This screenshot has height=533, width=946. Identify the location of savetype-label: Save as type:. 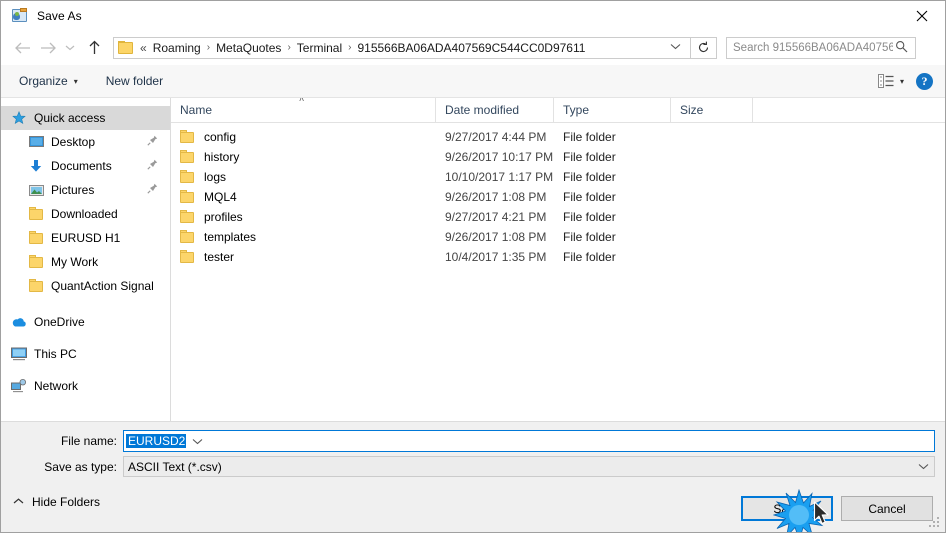
(80, 466).